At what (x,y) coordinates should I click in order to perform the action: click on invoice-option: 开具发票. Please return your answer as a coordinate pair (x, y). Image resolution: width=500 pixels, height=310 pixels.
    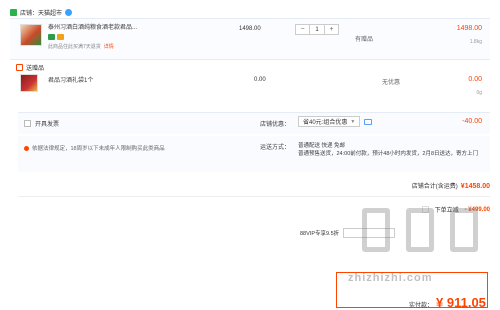
    Looking at the image, I should click on (41, 123).